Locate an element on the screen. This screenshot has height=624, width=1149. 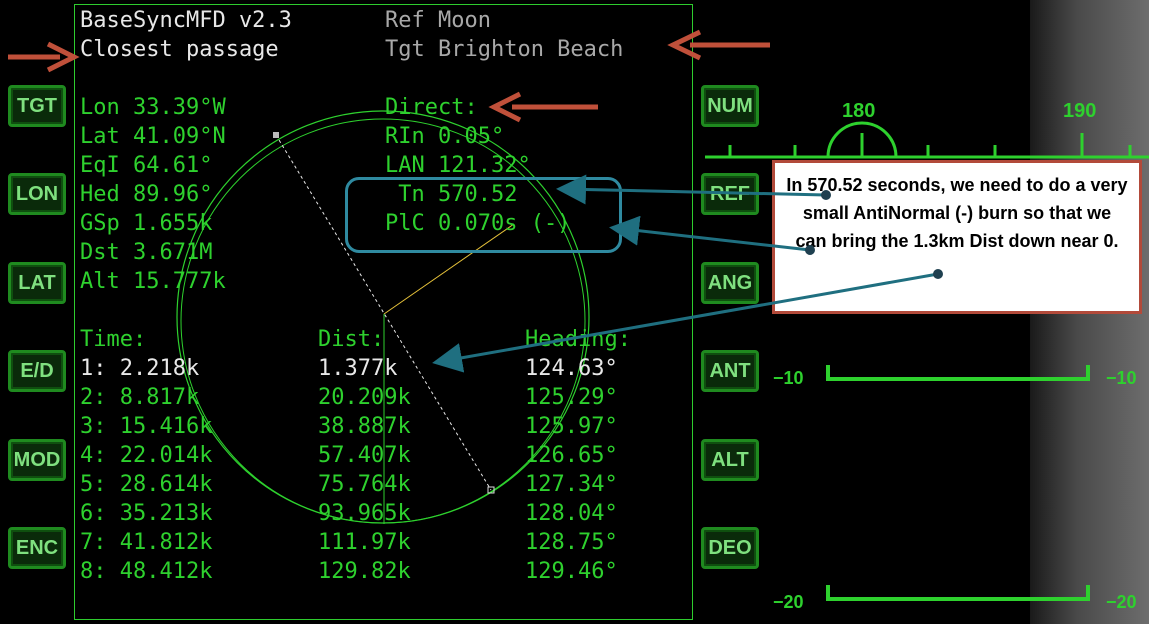
teal-arrow-plc is located at coordinates (712, 235).